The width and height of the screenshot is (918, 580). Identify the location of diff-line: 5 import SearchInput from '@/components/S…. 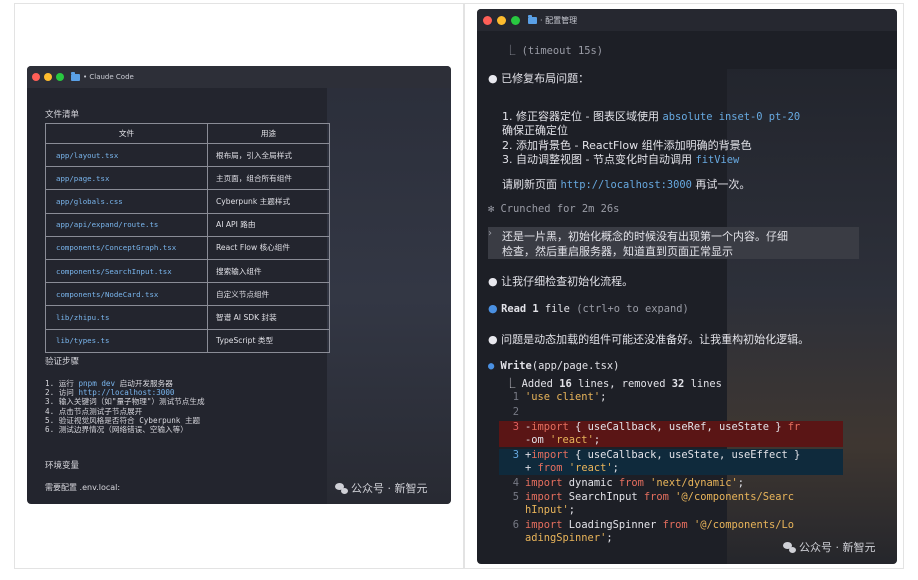
(653, 497).